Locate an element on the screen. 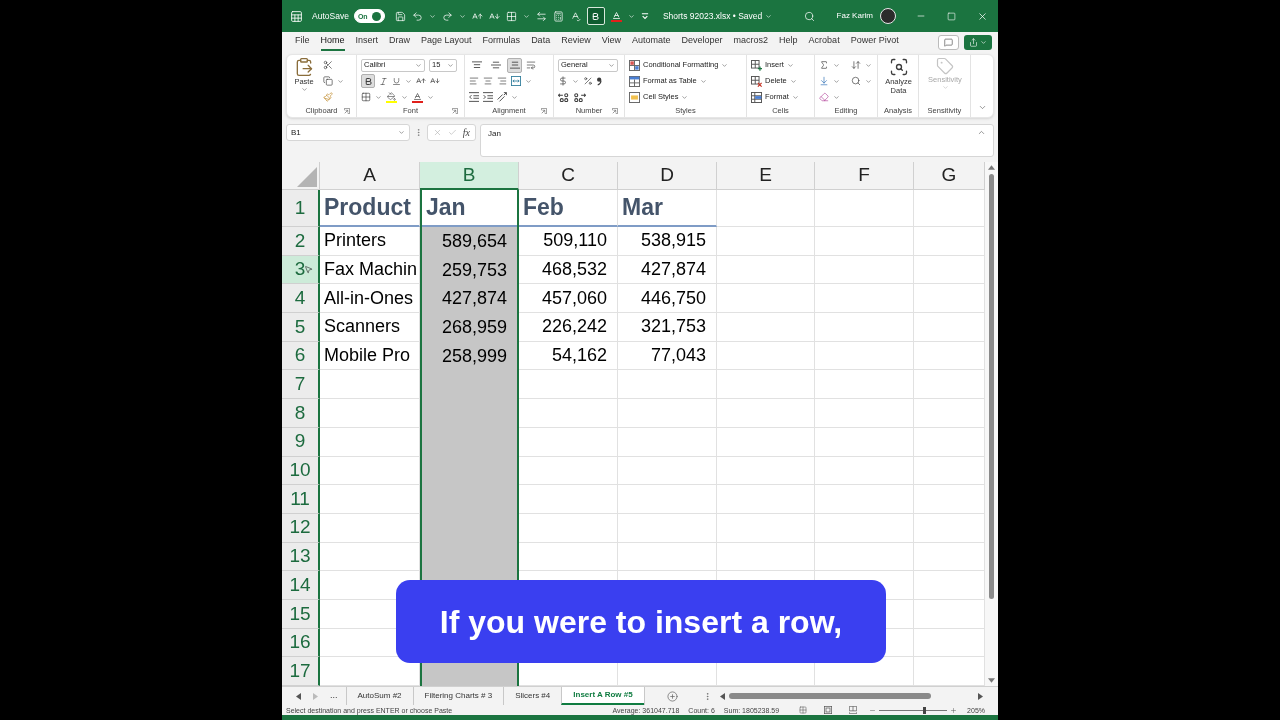 This screenshot has height=720, width=1280. column-header: E is located at coordinates (766, 176).